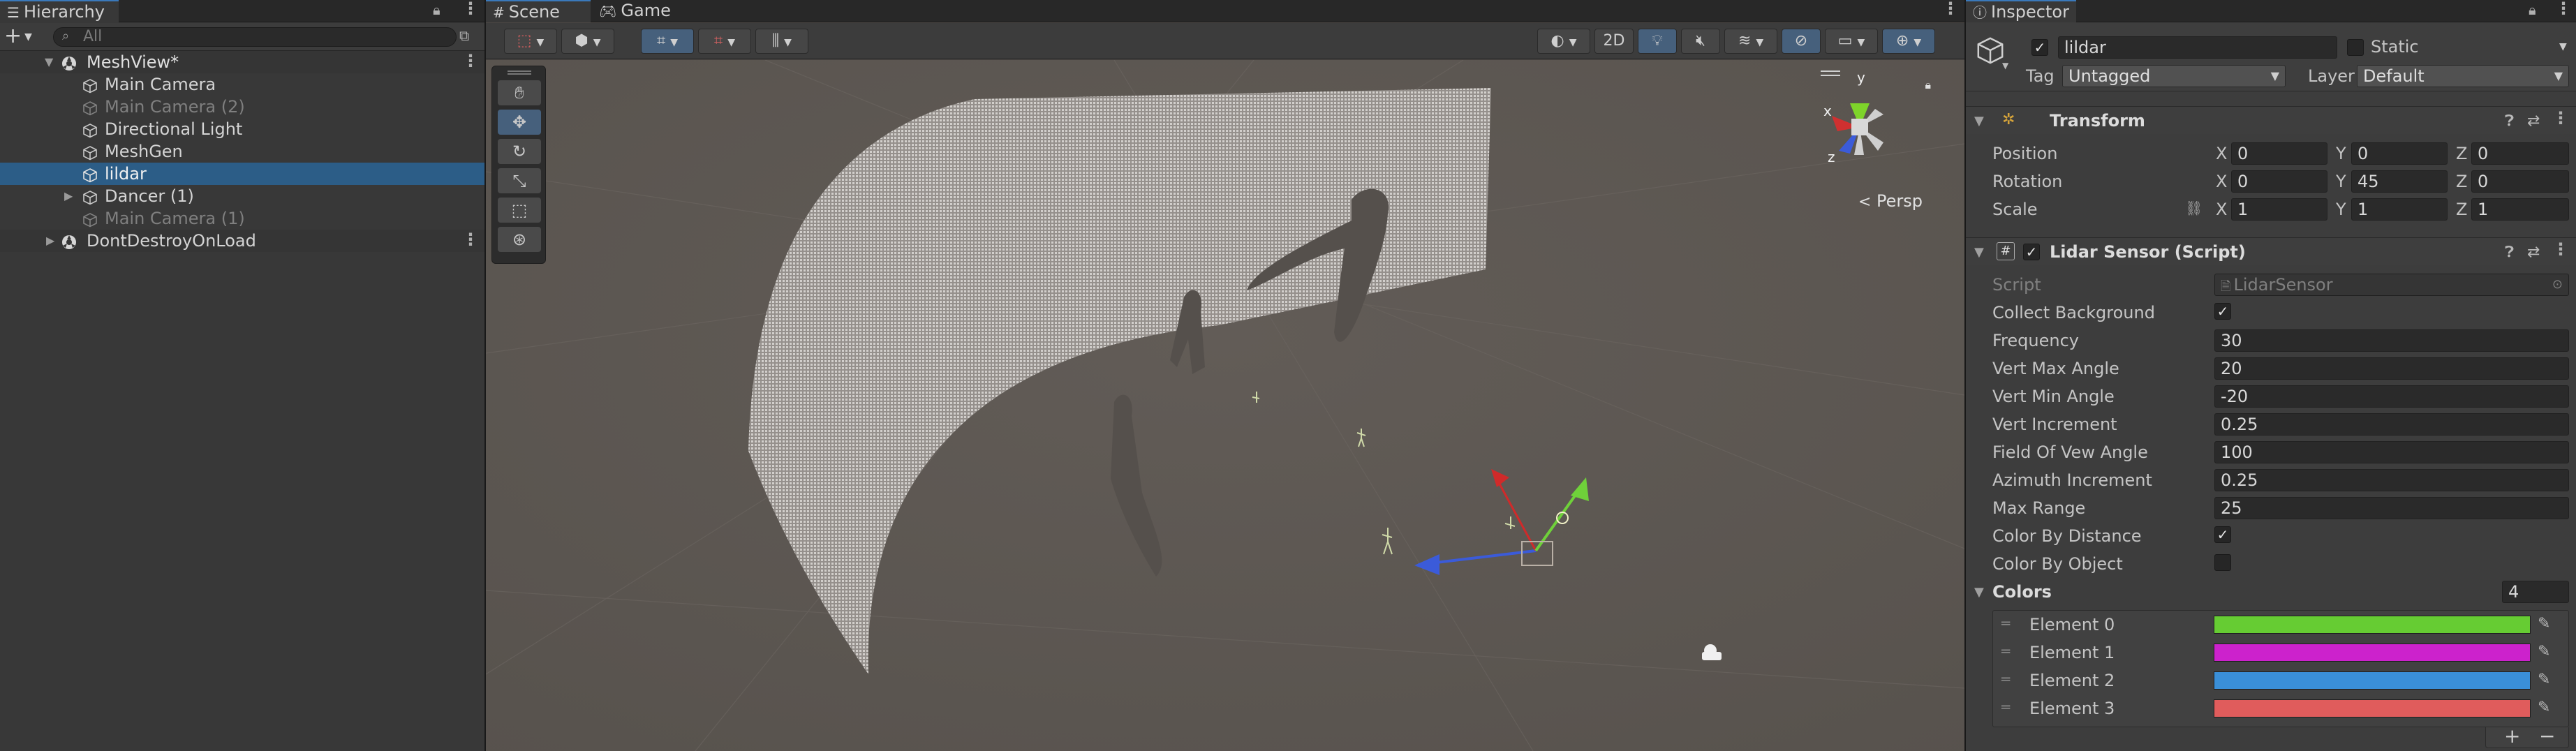 The width and height of the screenshot is (2576, 751). What do you see at coordinates (242, 62) in the screenshot?
I see `hierarchy-item-meshview: ▼ MeshView* ⋮` at bounding box center [242, 62].